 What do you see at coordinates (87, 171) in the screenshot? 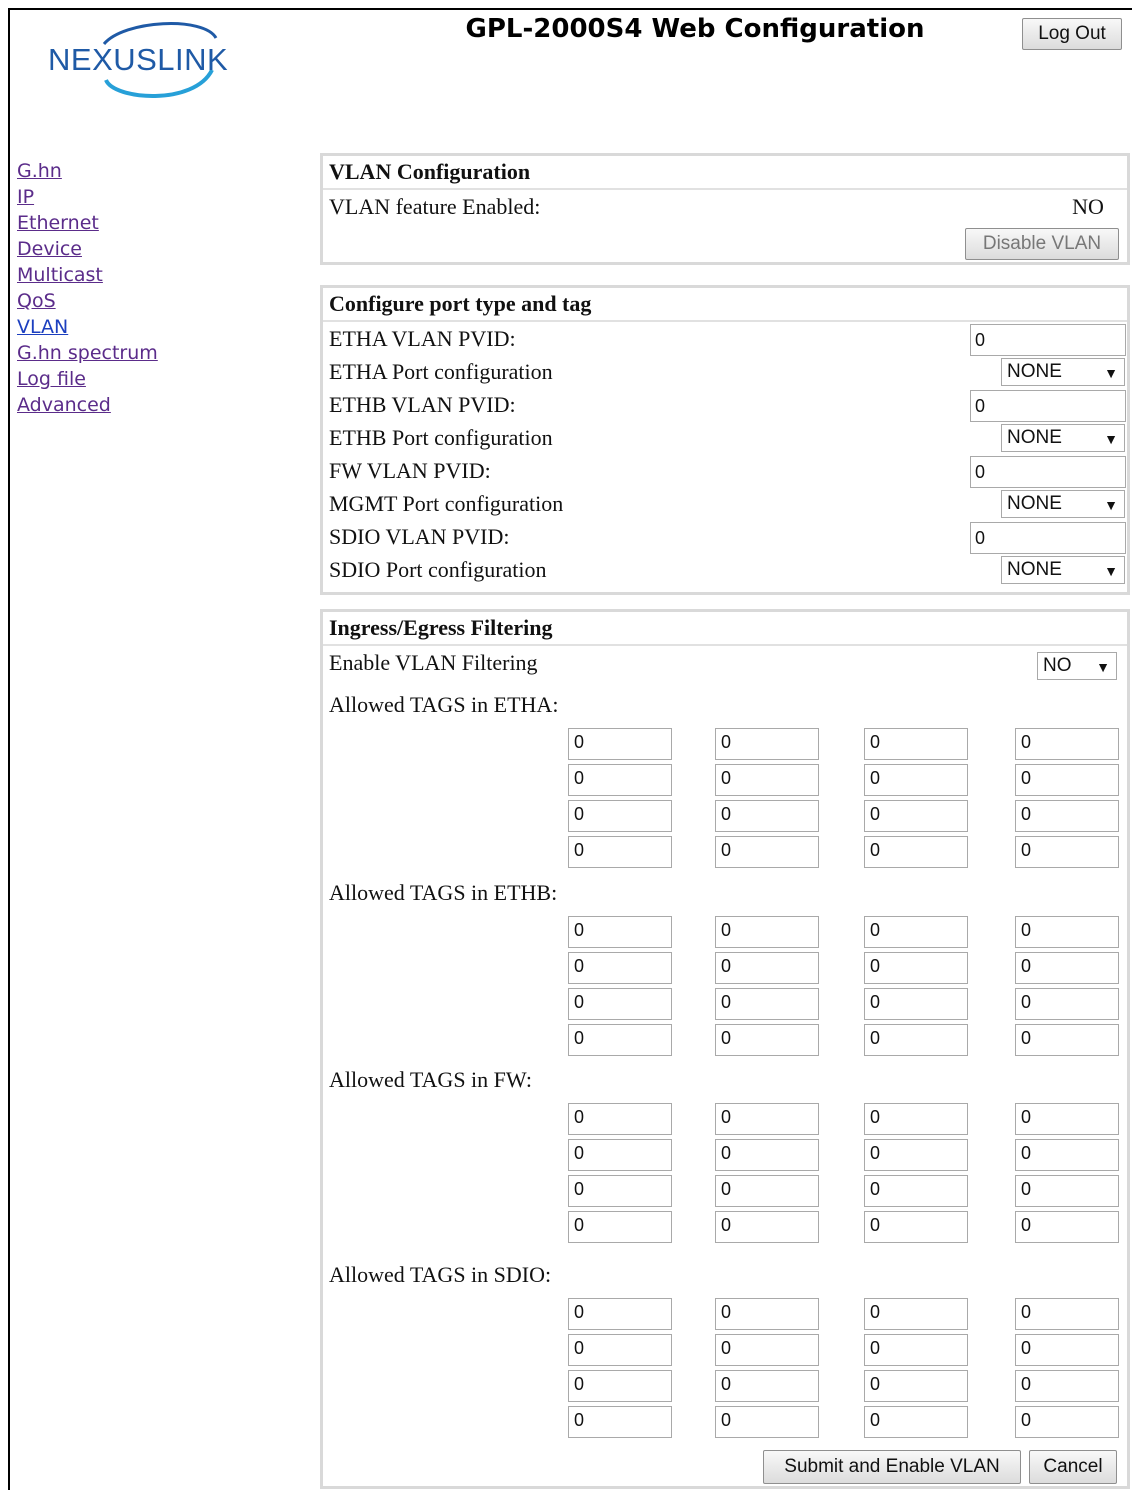
I see `nav-item-ghn: G.hn` at bounding box center [87, 171].